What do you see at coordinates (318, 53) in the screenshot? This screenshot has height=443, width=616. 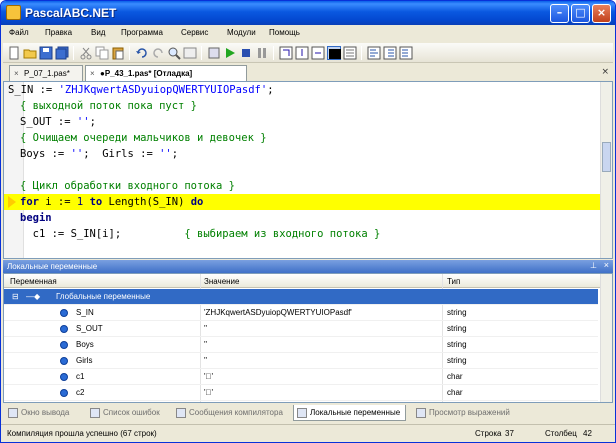 I see `run-to-cursor-icon` at bounding box center [318, 53].